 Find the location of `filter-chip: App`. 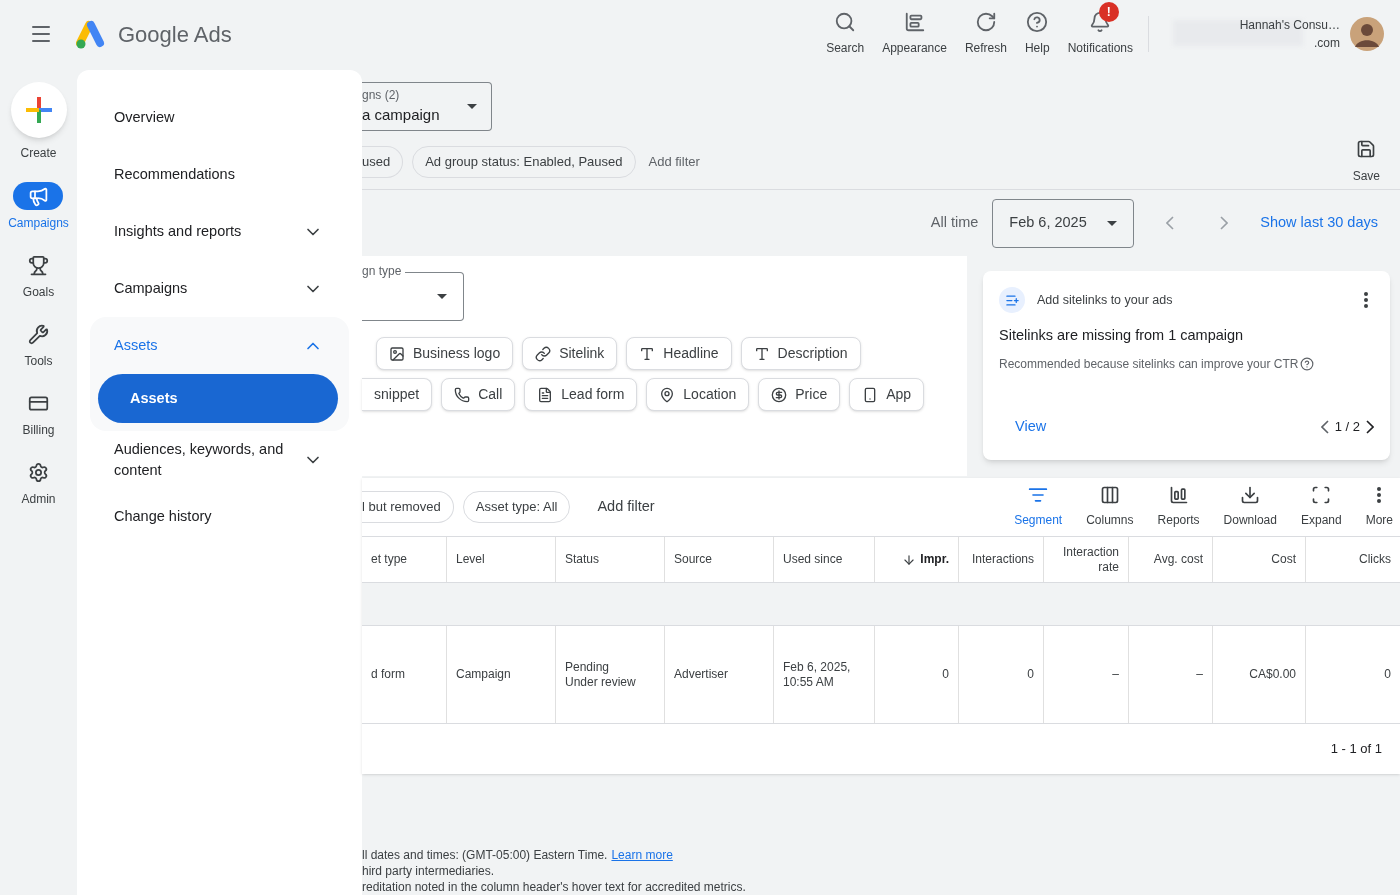

filter-chip: App is located at coordinates (887, 394).